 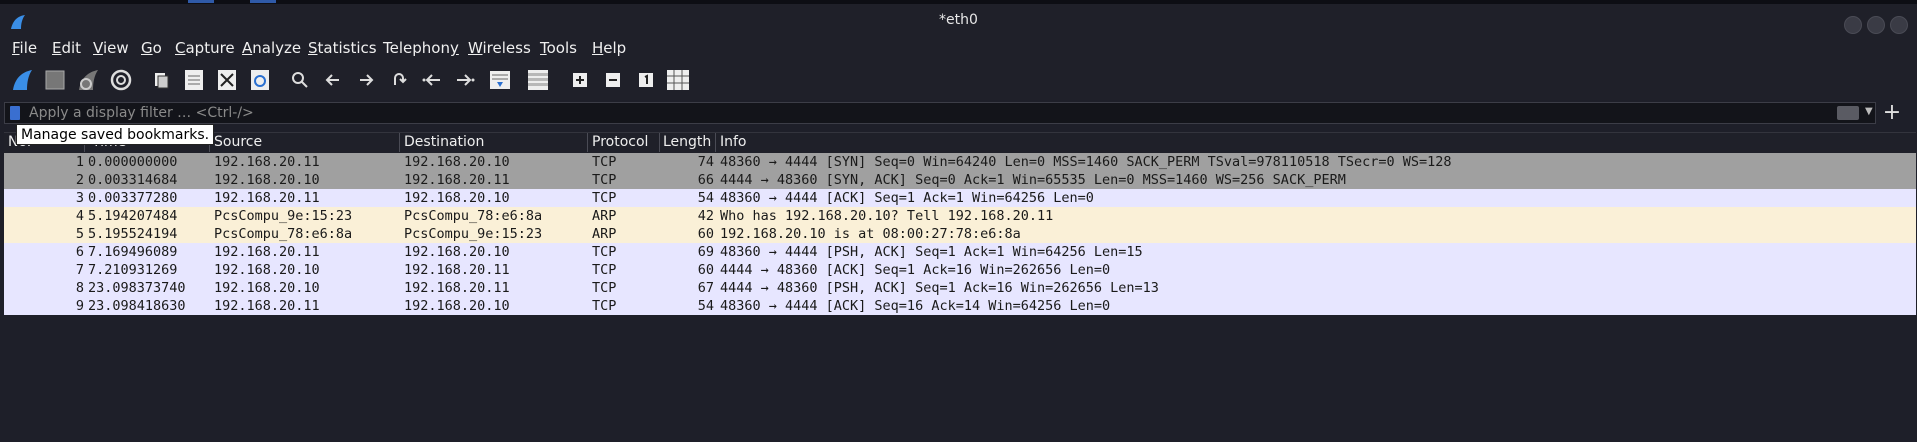 I want to click on display-filter-input, so click(x=919, y=113).